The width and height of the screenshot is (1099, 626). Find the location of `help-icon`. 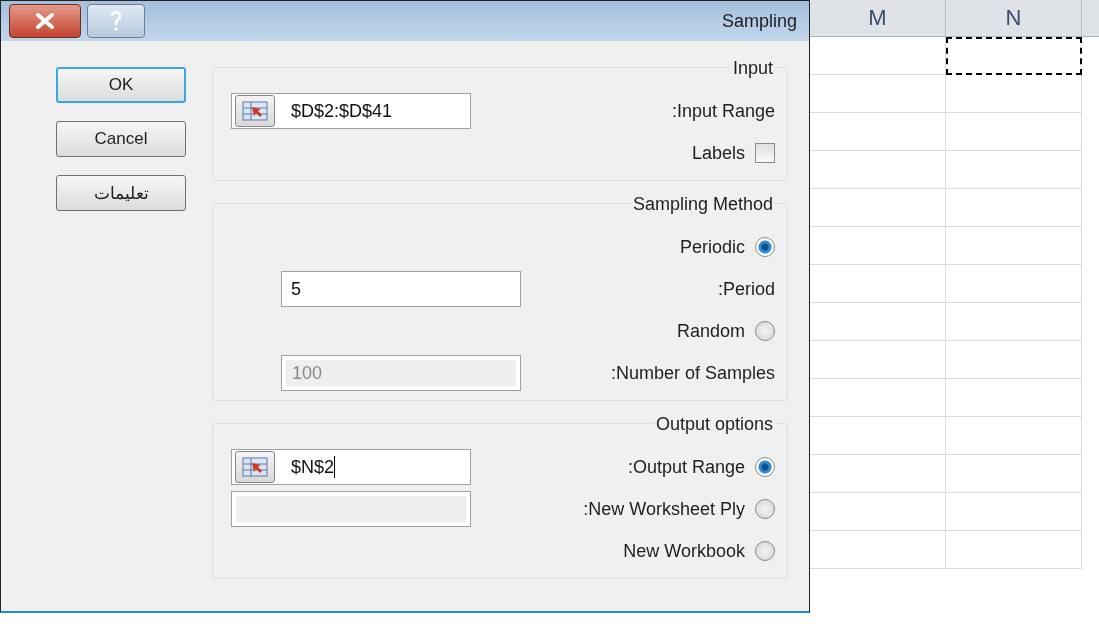

help-icon is located at coordinates (116, 21).